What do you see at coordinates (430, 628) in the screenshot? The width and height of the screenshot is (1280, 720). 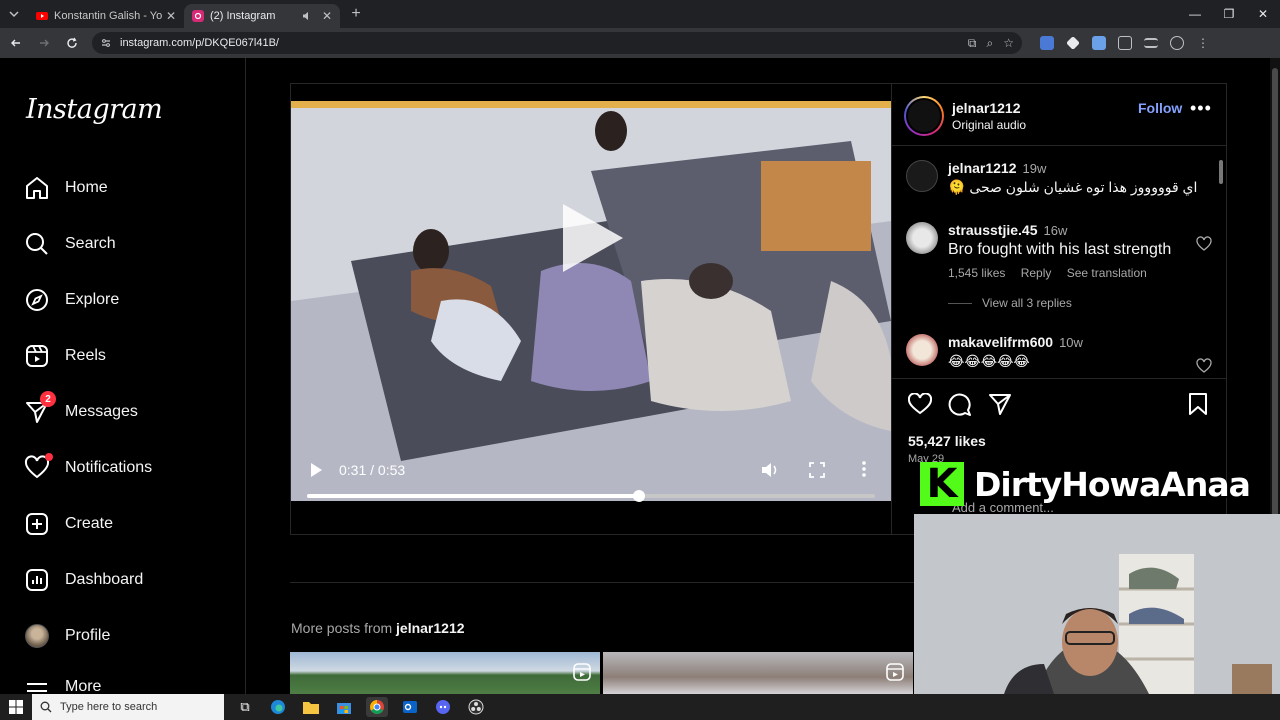 I see `more-posts-username: jelnar1212` at bounding box center [430, 628].